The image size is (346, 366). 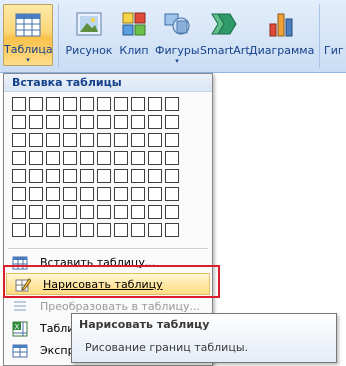 I want to click on chart-button: Диаграмма, so click(x=281, y=35).